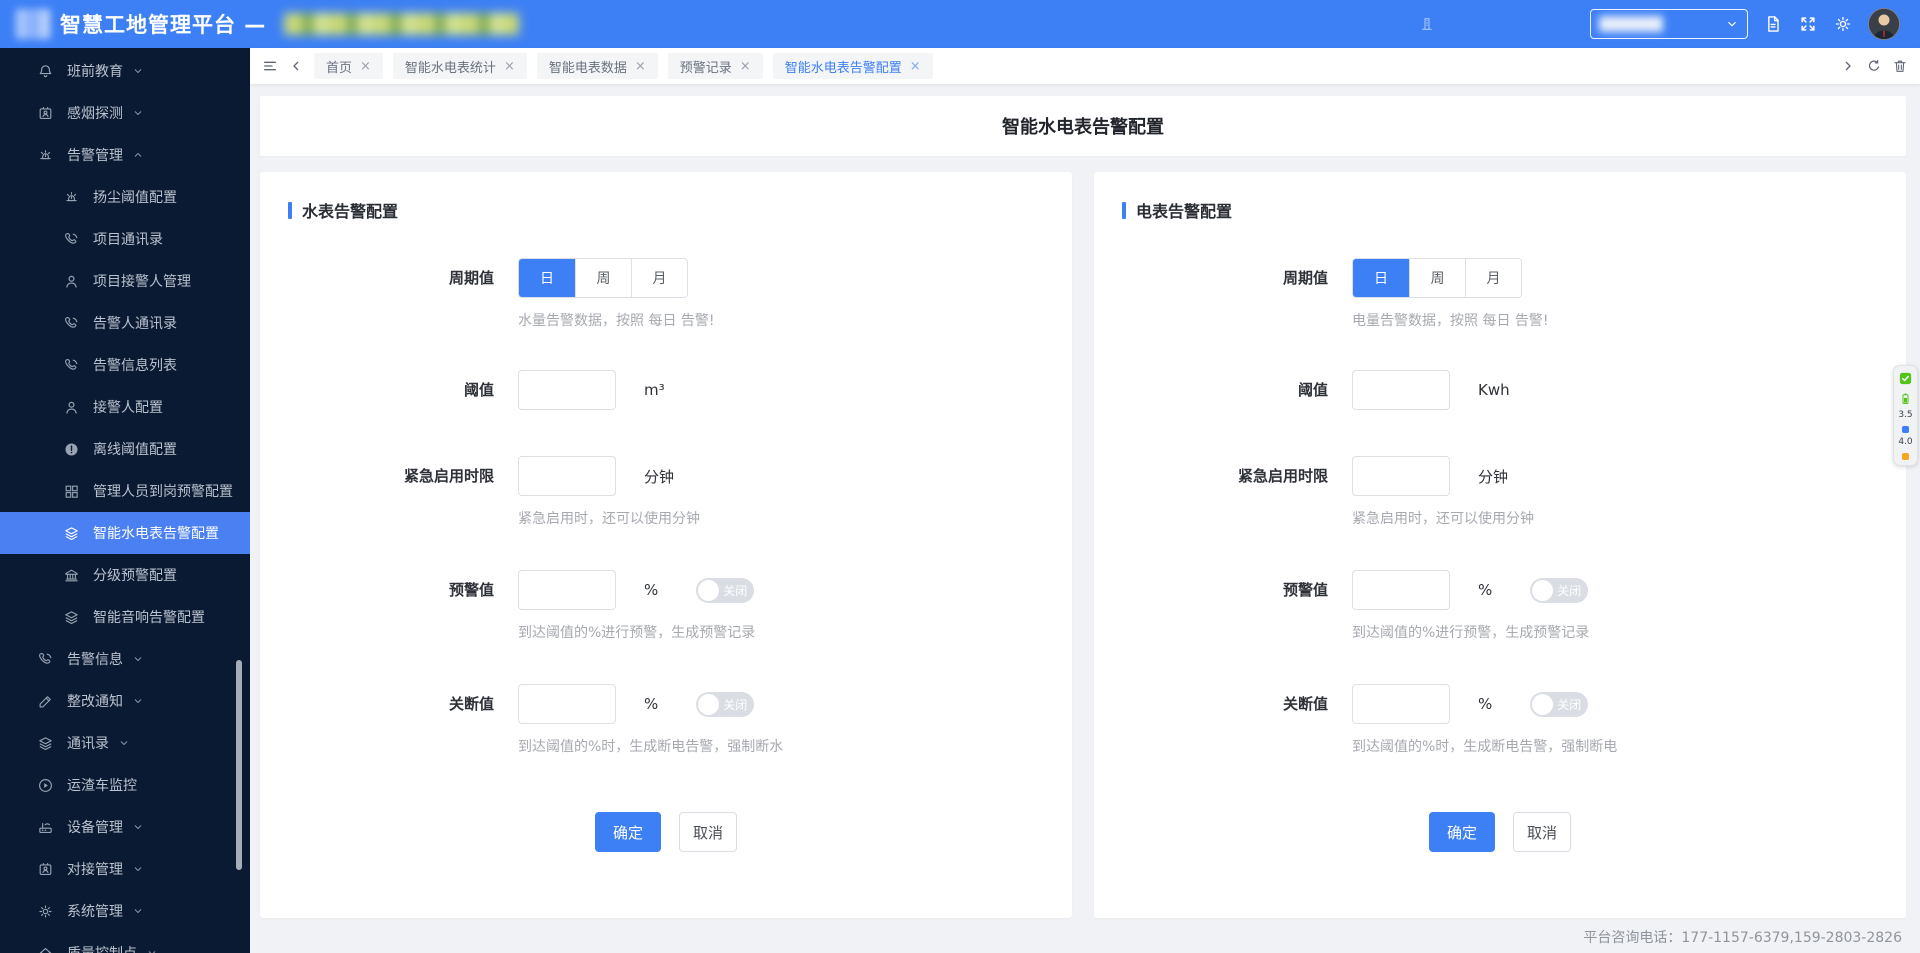  Describe the element at coordinates (71, 617) in the screenshot. I see `layers-icon` at that location.